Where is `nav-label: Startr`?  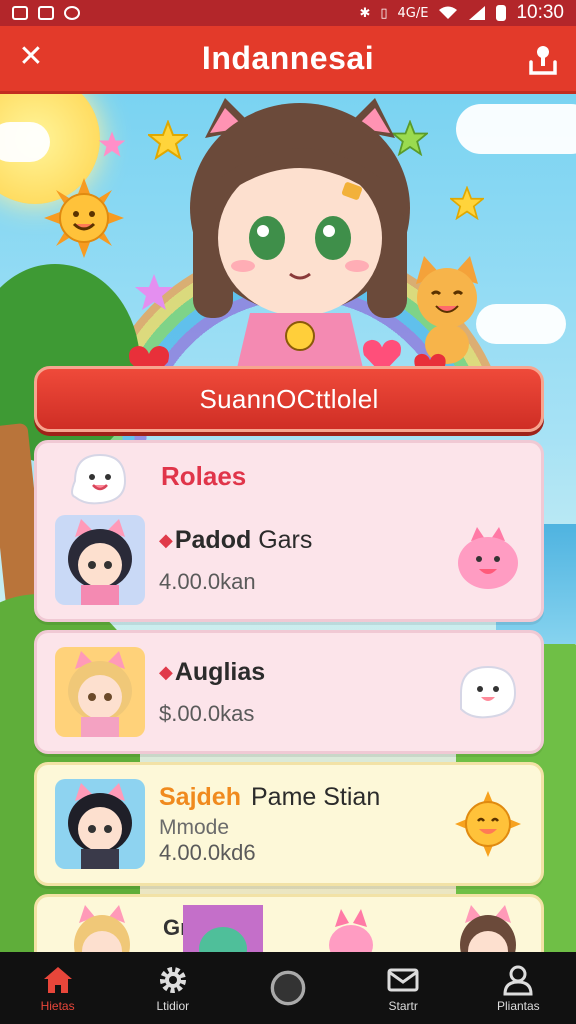 nav-label: Startr is located at coordinates (403, 1006).